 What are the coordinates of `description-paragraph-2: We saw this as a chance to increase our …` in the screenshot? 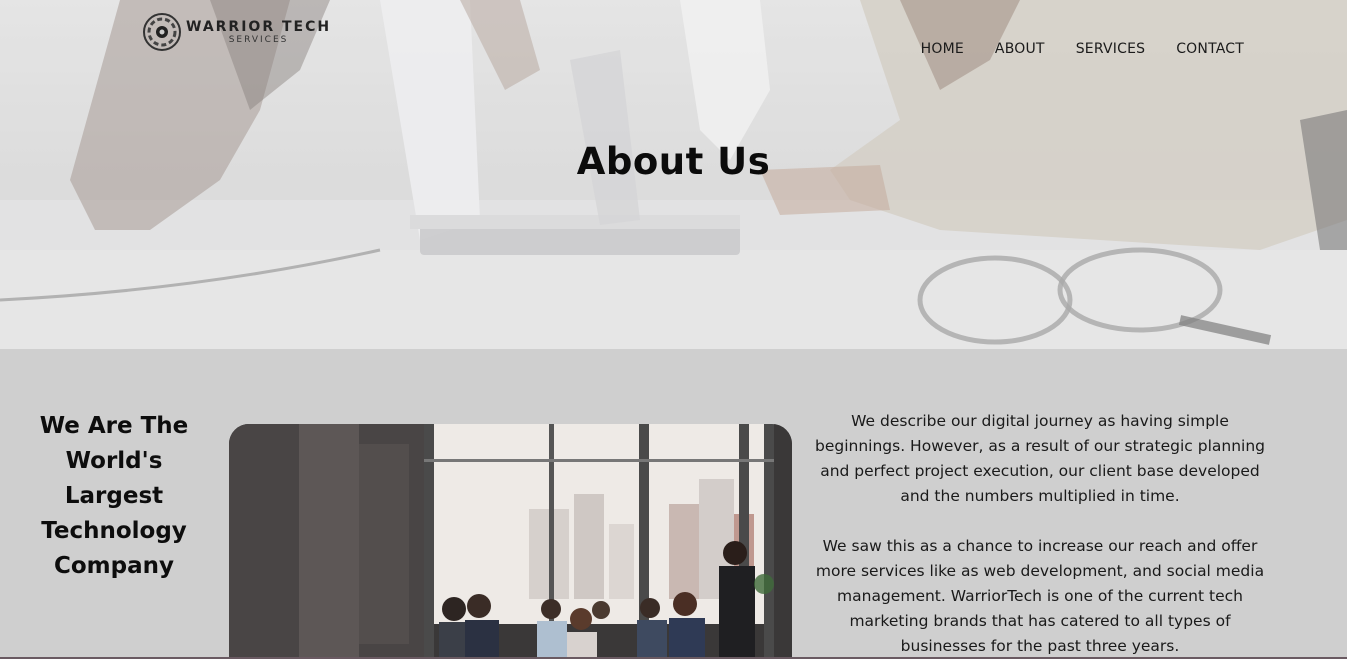 It's located at (1040, 596).